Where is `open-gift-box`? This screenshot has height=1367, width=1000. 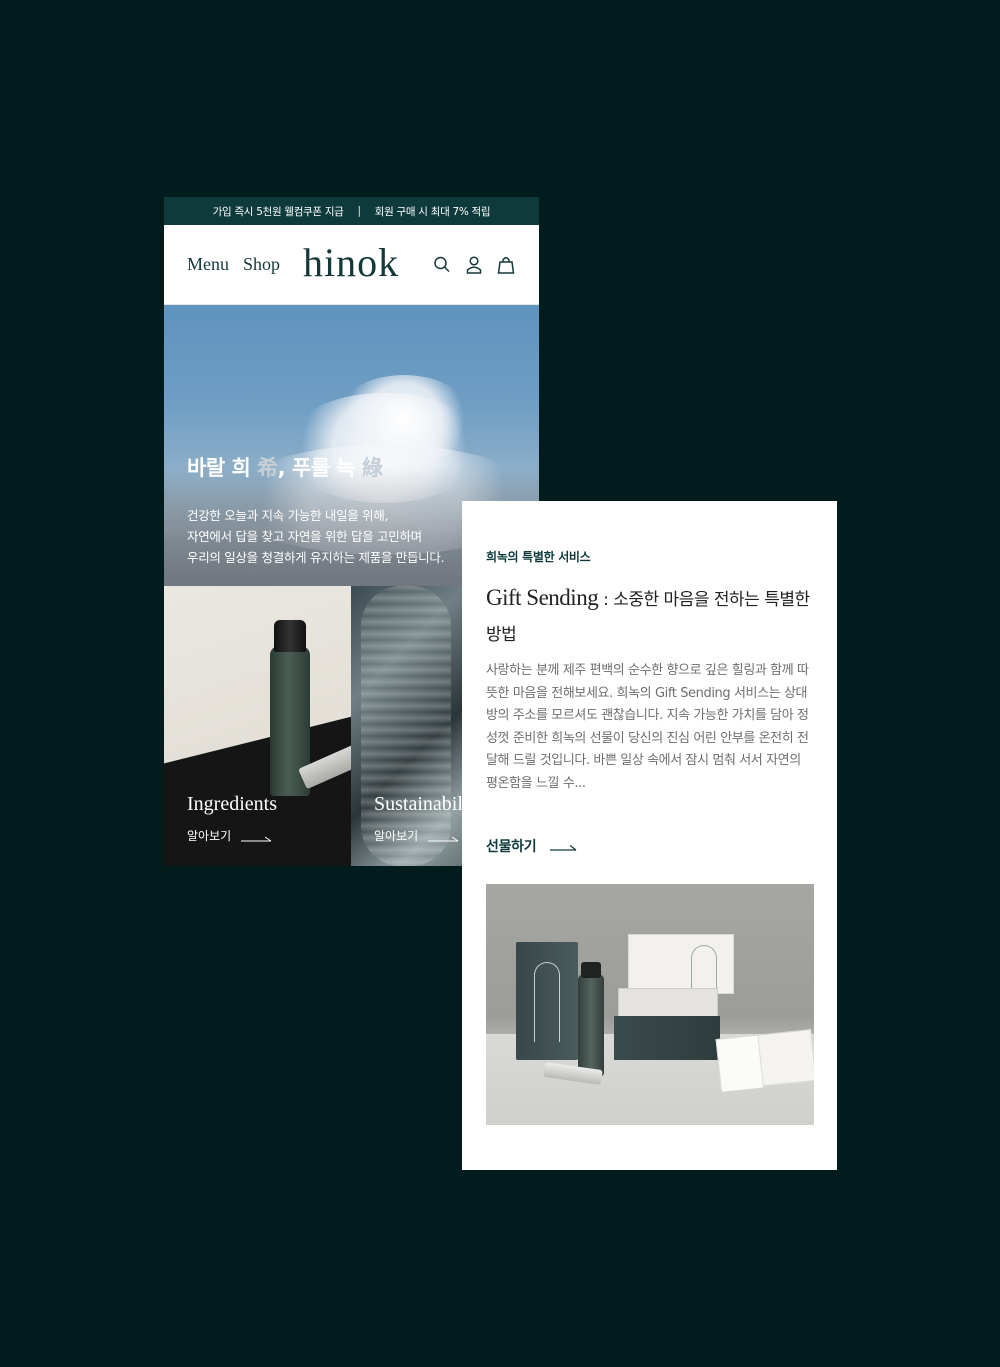 open-gift-box is located at coordinates (764, 1060).